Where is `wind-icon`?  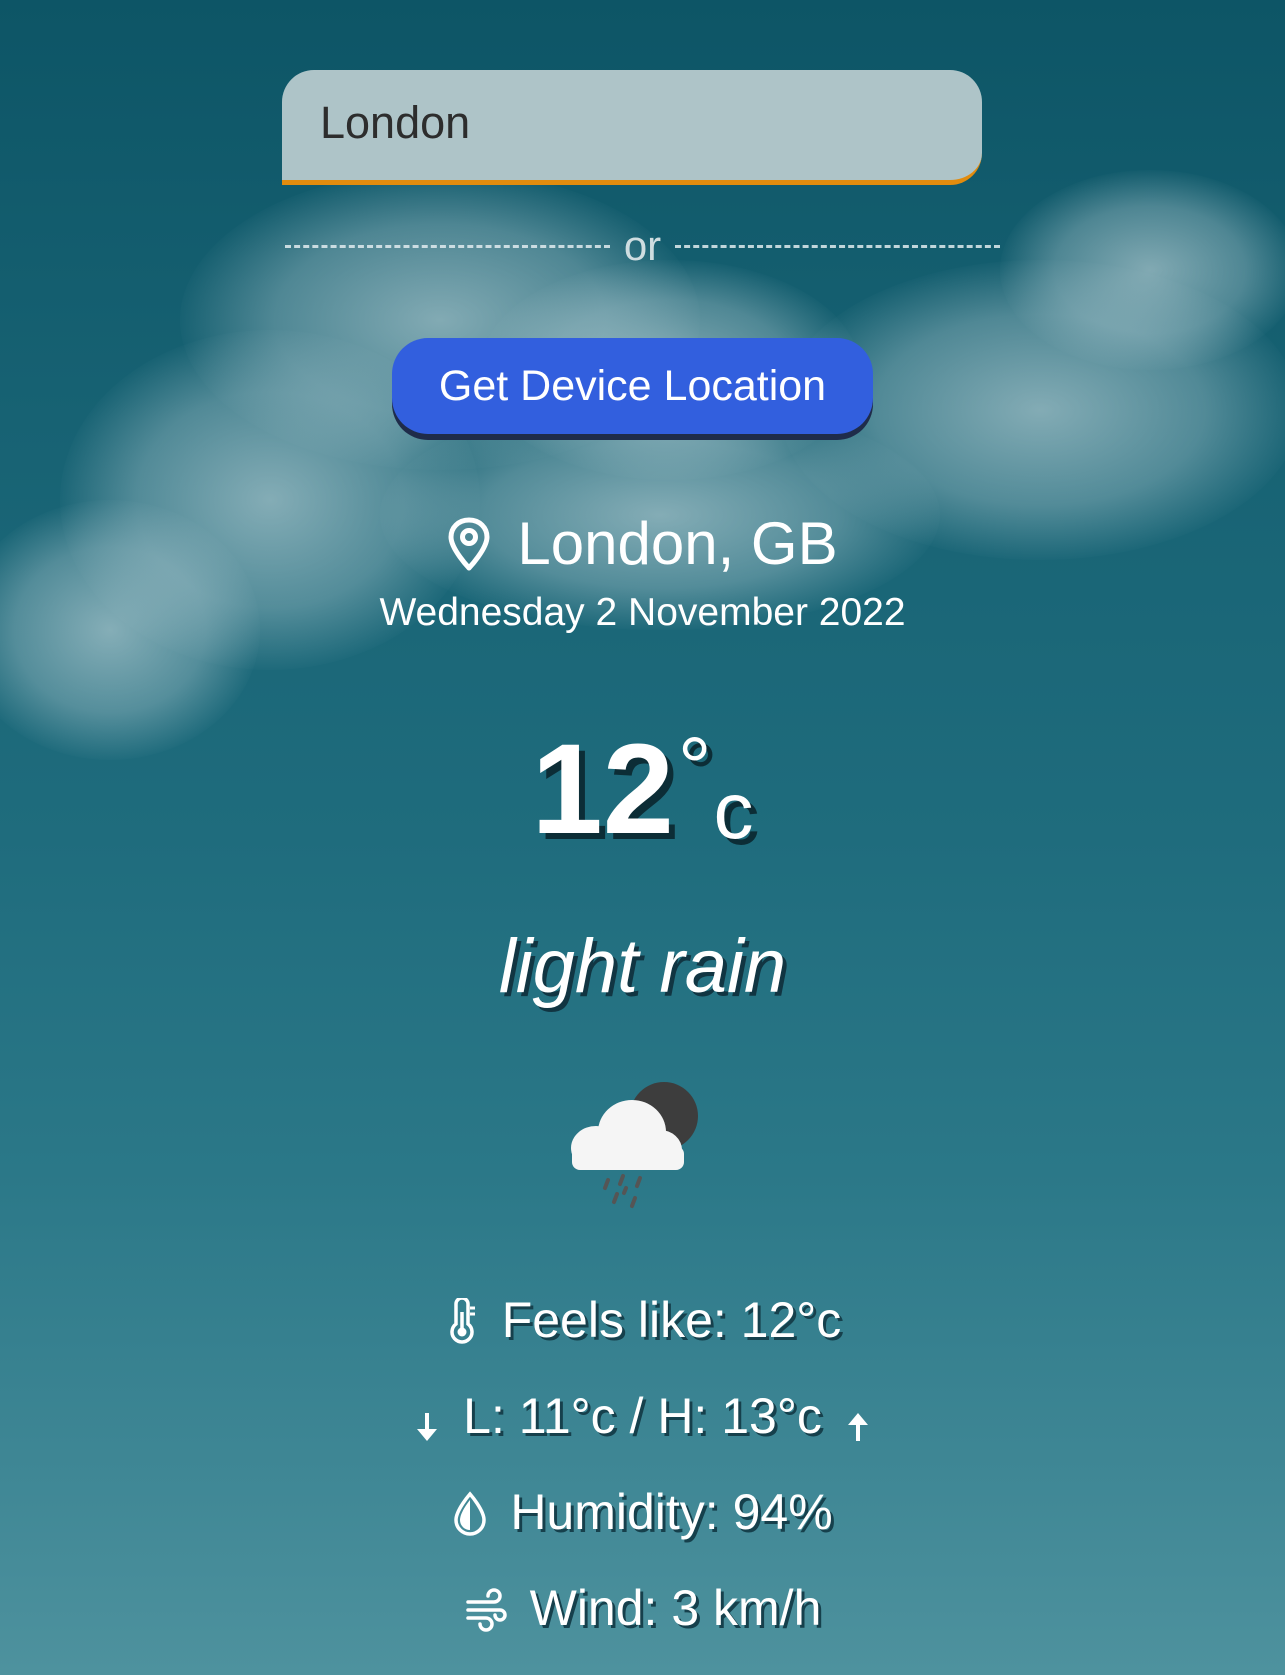
wind-icon is located at coordinates (486, 1608).